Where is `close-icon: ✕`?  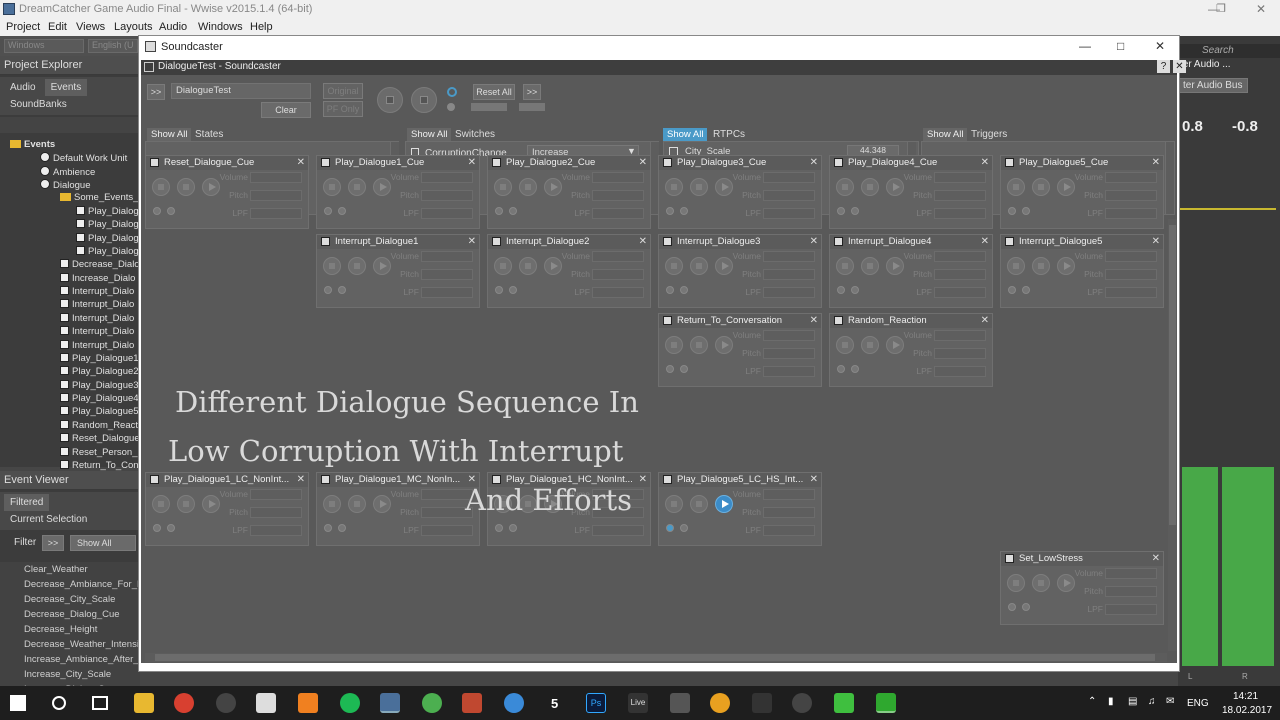 close-icon: ✕ is located at coordinates (1160, 46).